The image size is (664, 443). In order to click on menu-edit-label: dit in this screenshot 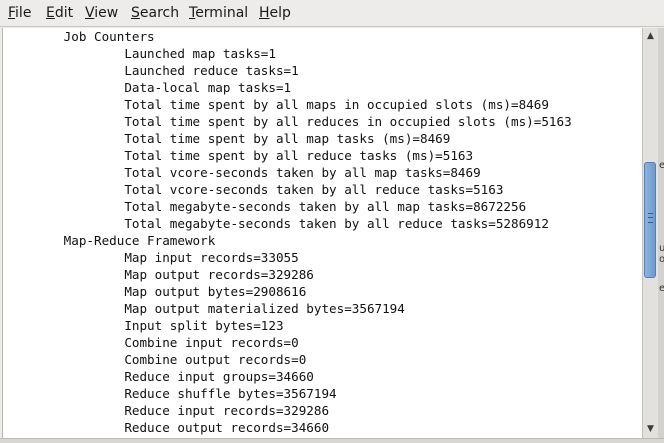, I will do `click(64, 13)`.